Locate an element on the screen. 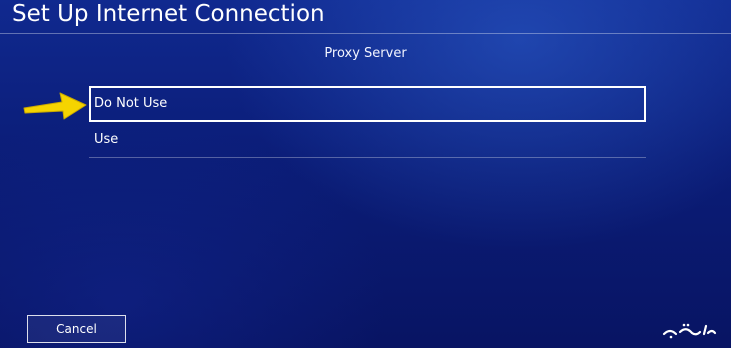 The image size is (731, 348). watermark-logo is located at coordinates (689, 331).